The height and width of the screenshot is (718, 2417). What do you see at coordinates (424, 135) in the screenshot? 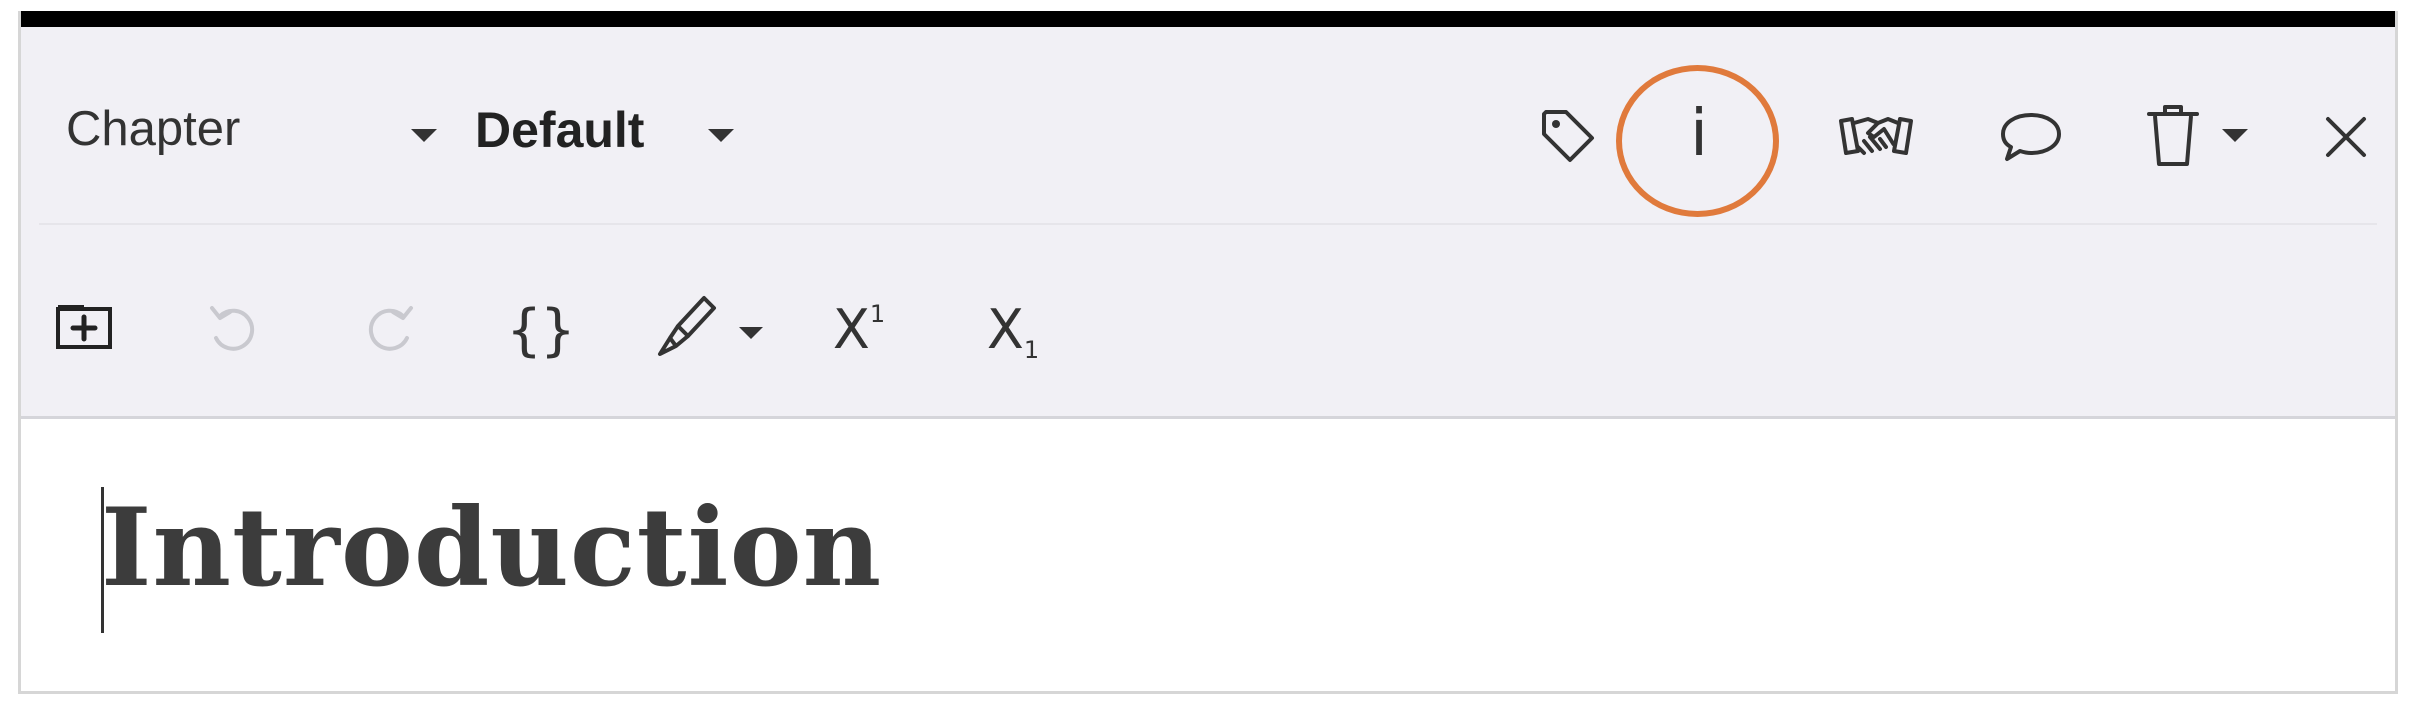
I see `element-type-chevron-down-icon` at bounding box center [424, 135].